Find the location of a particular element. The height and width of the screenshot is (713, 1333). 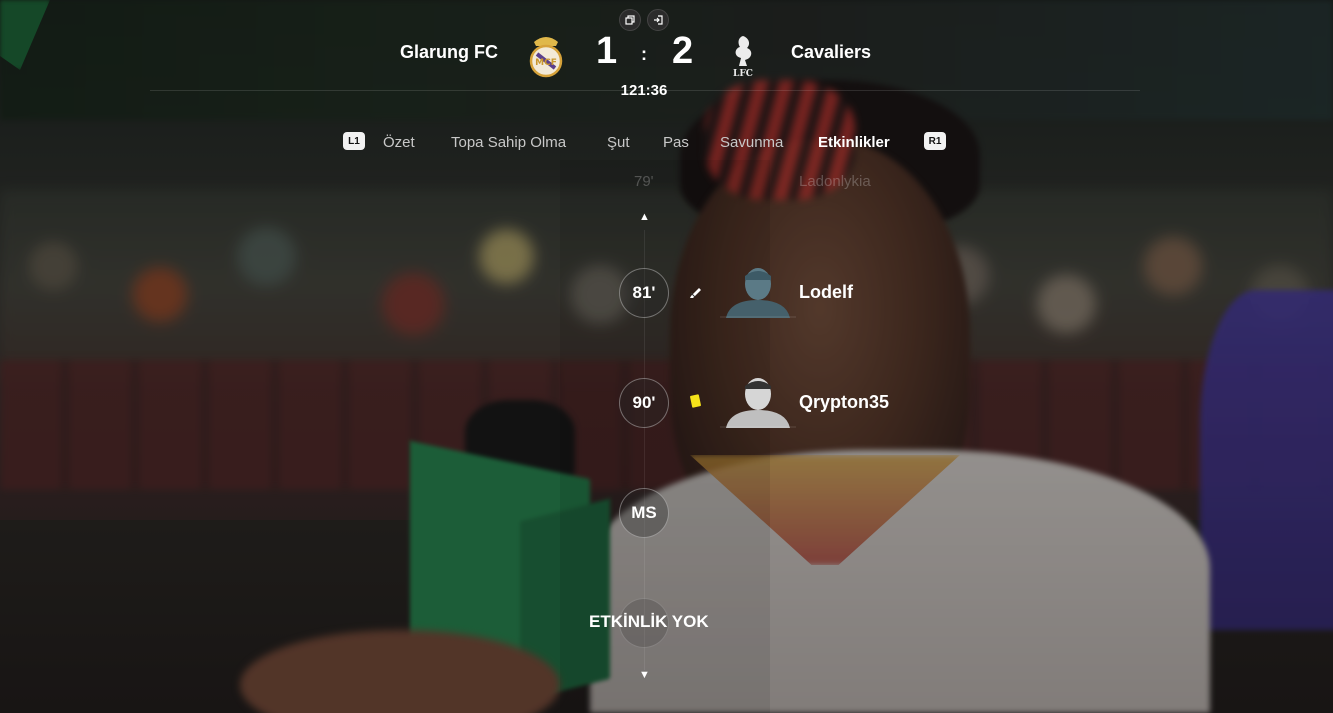

substitution-icon is located at coordinates (696, 294).